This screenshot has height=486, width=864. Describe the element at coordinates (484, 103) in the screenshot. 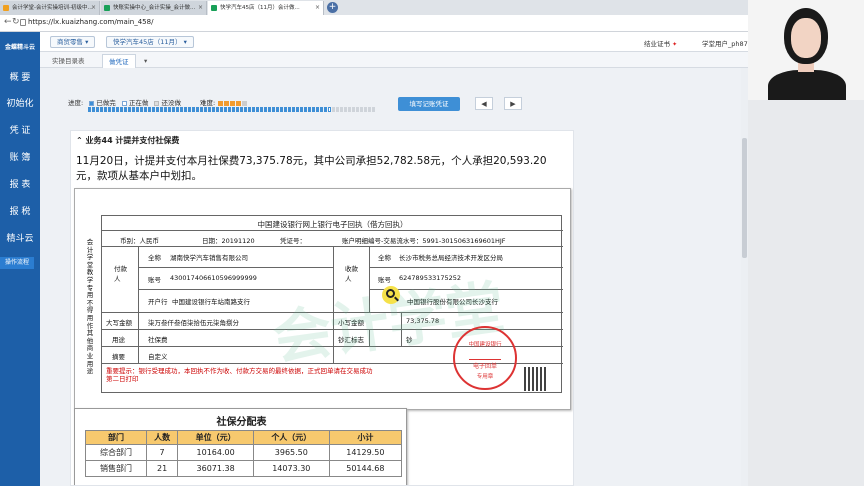

I see `prev-task-button: ◀` at that location.